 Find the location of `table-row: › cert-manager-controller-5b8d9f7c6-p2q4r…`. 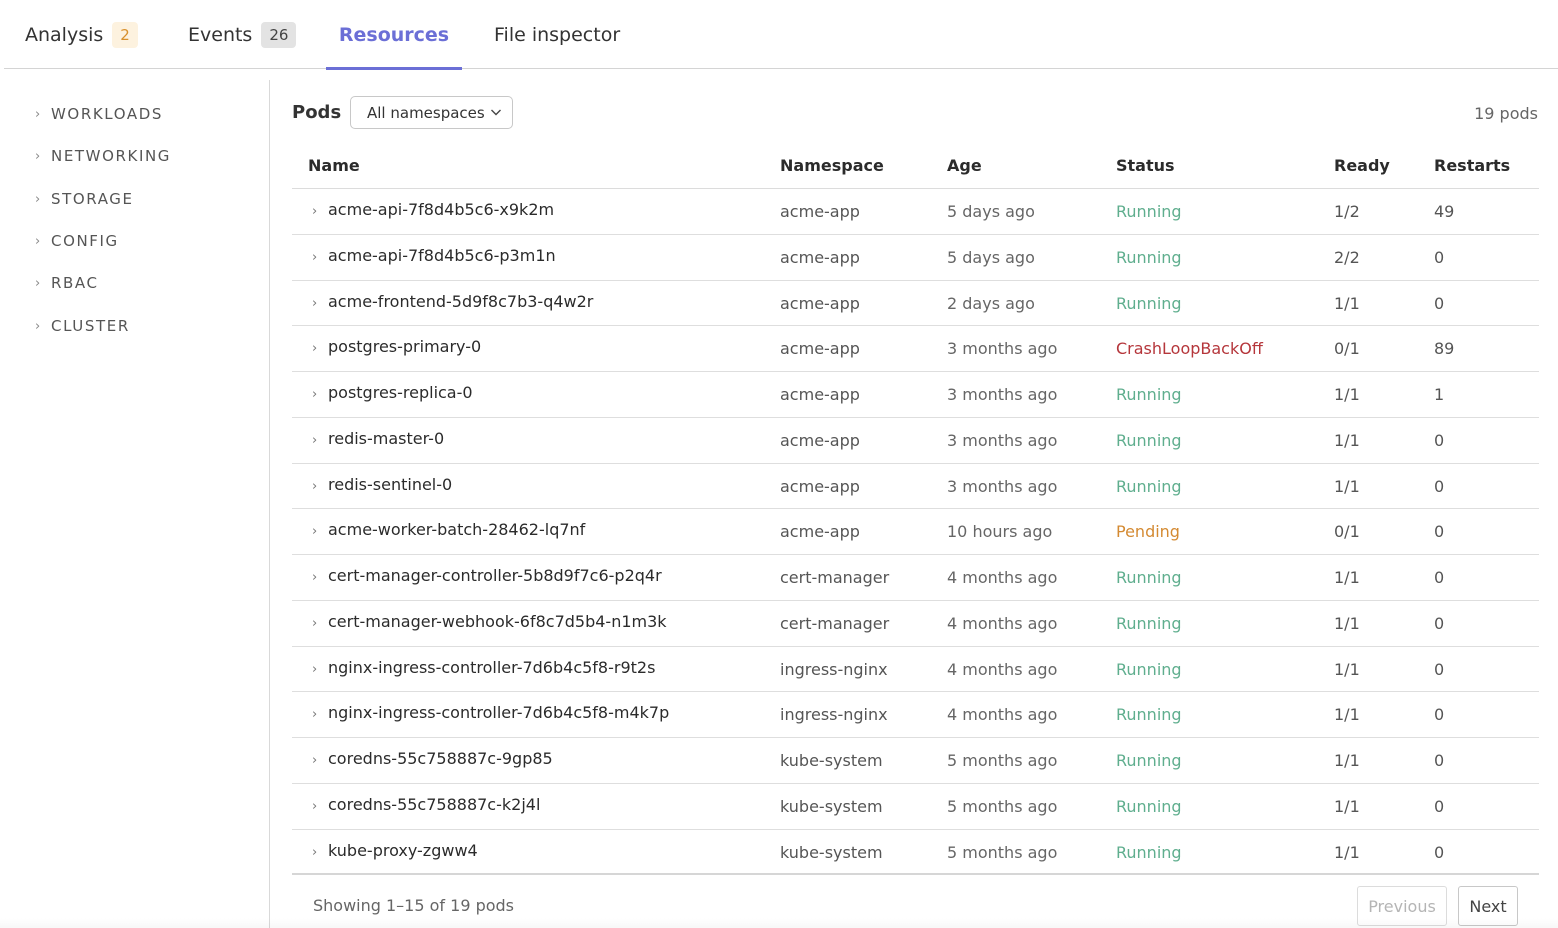

table-row: › cert-manager-controller-5b8d9f7c6-p2q4r… is located at coordinates (915, 578).